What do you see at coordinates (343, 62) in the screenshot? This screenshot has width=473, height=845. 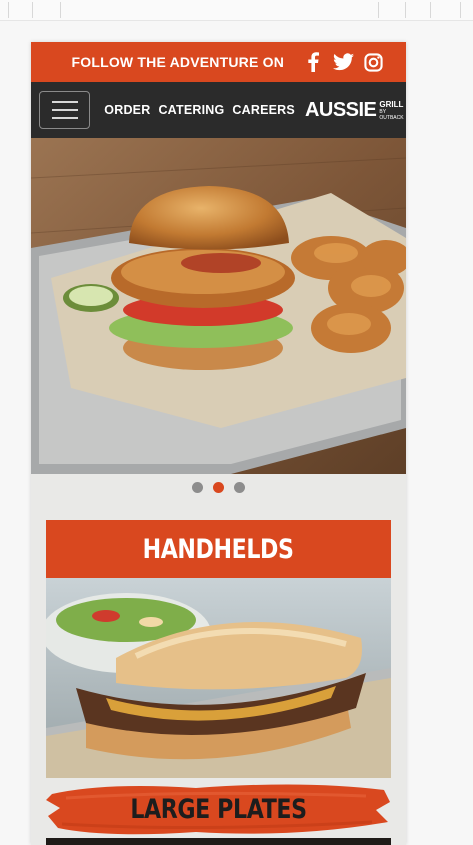 I see `twitter-icon` at bounding box center [343, 62].